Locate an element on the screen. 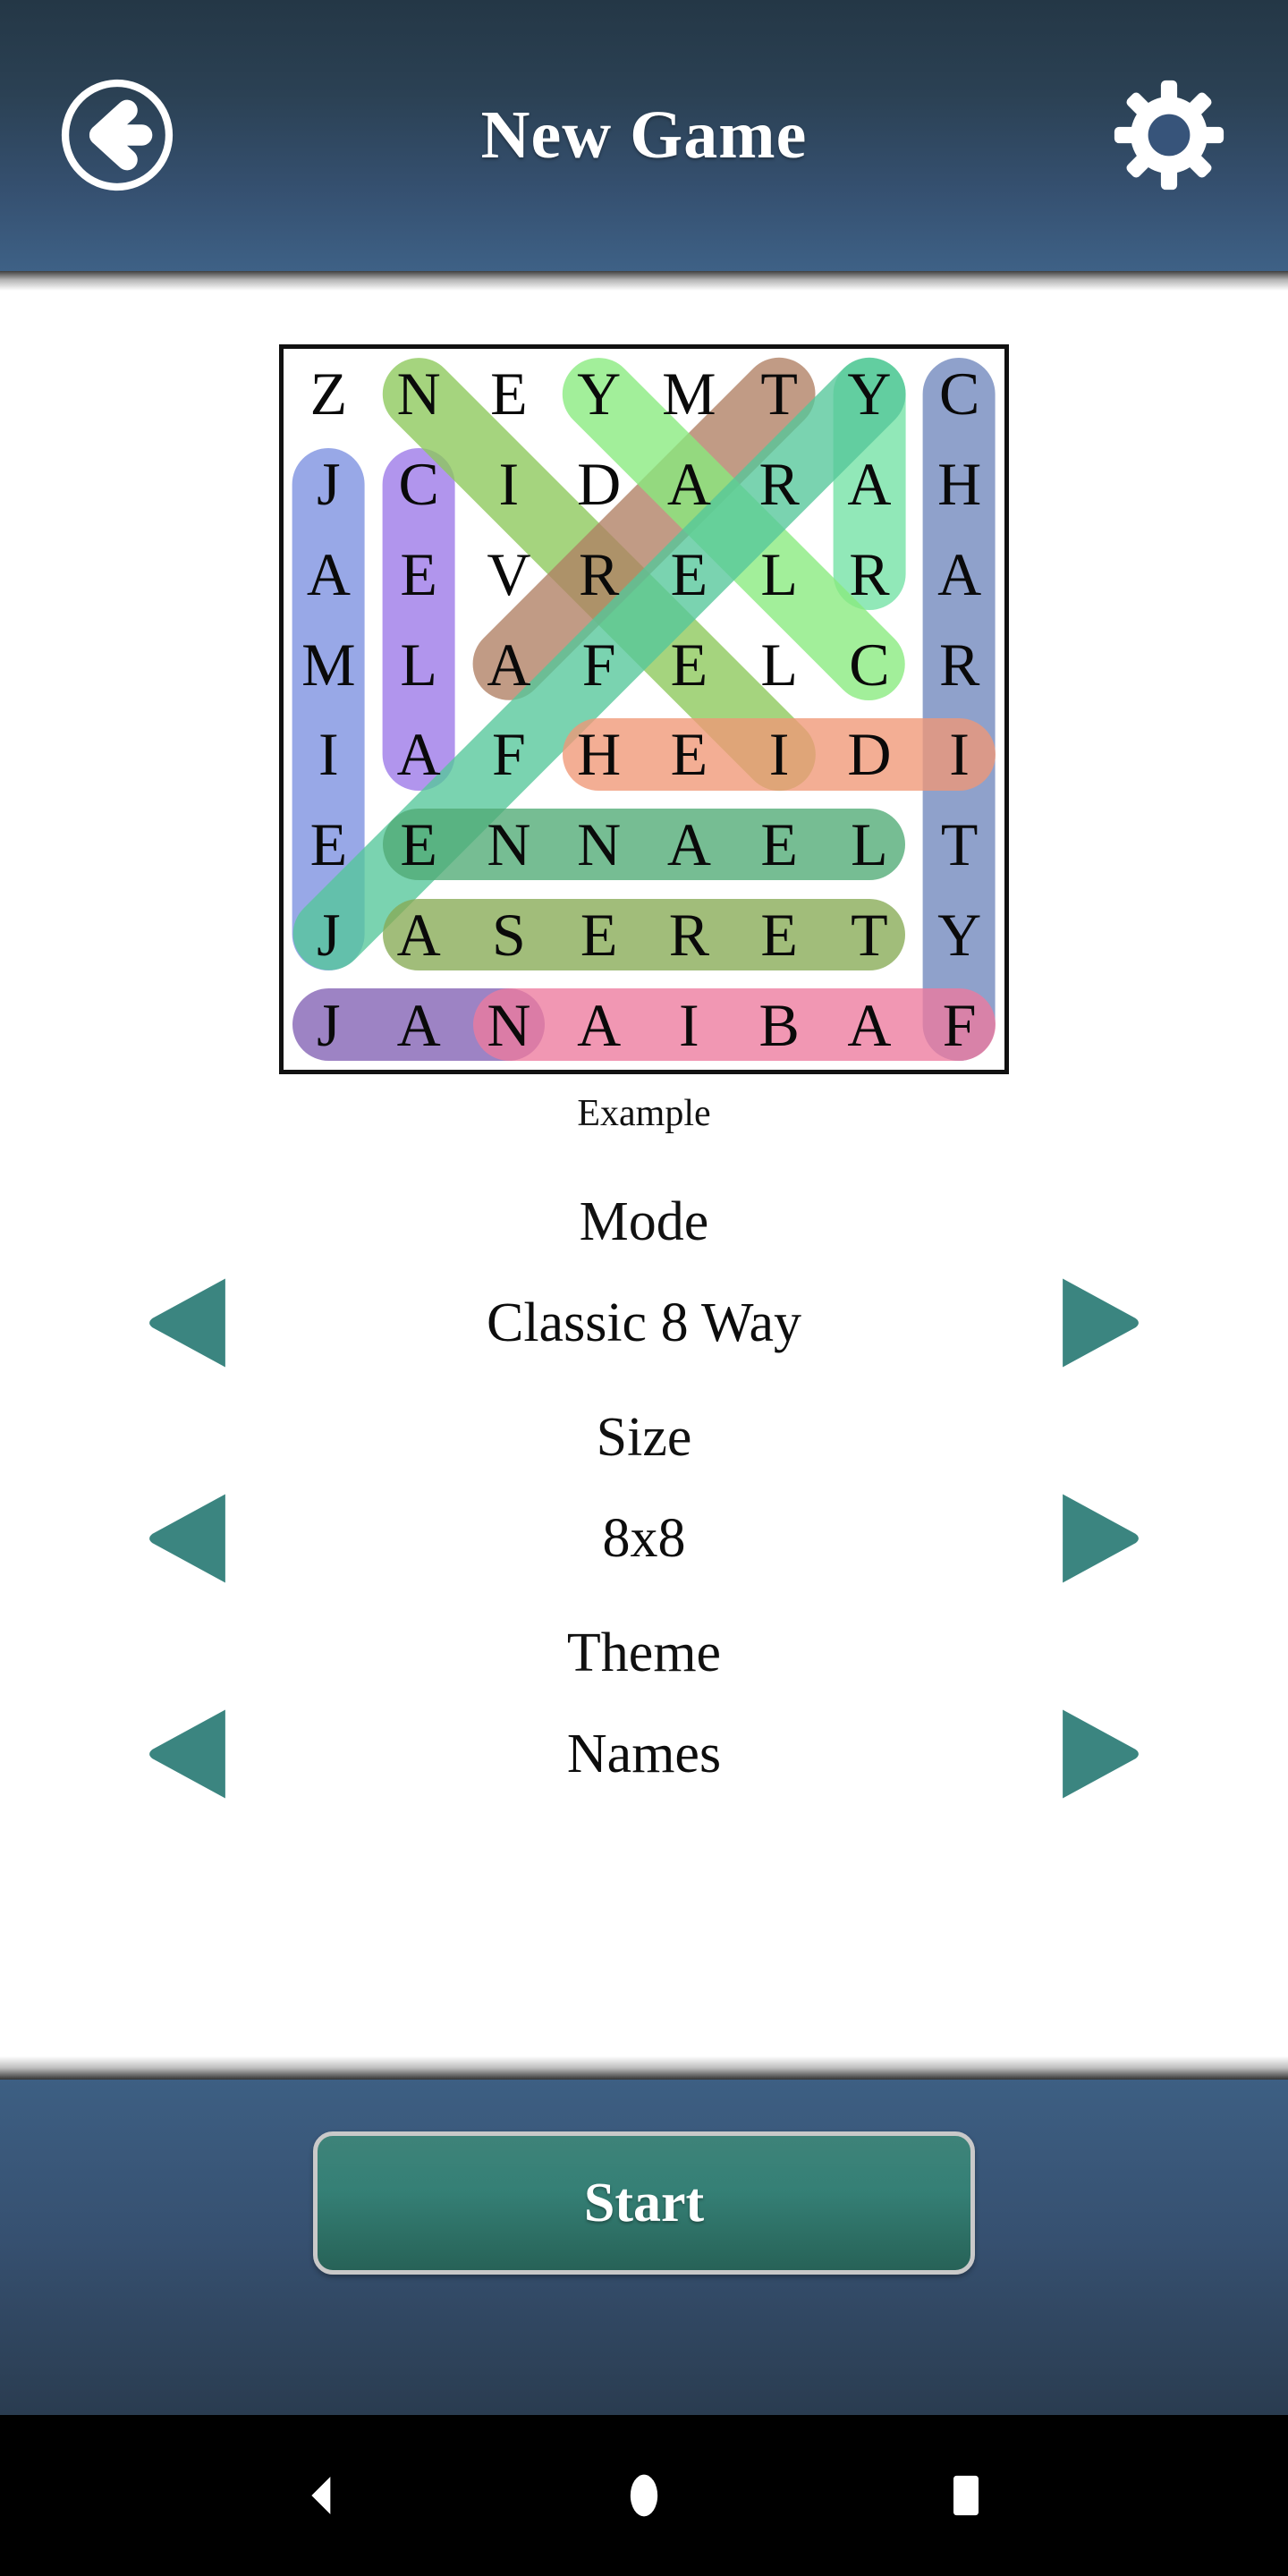 This screenshot has height=2576, width=1288. settings-button is located at coordinates (1169, 135).